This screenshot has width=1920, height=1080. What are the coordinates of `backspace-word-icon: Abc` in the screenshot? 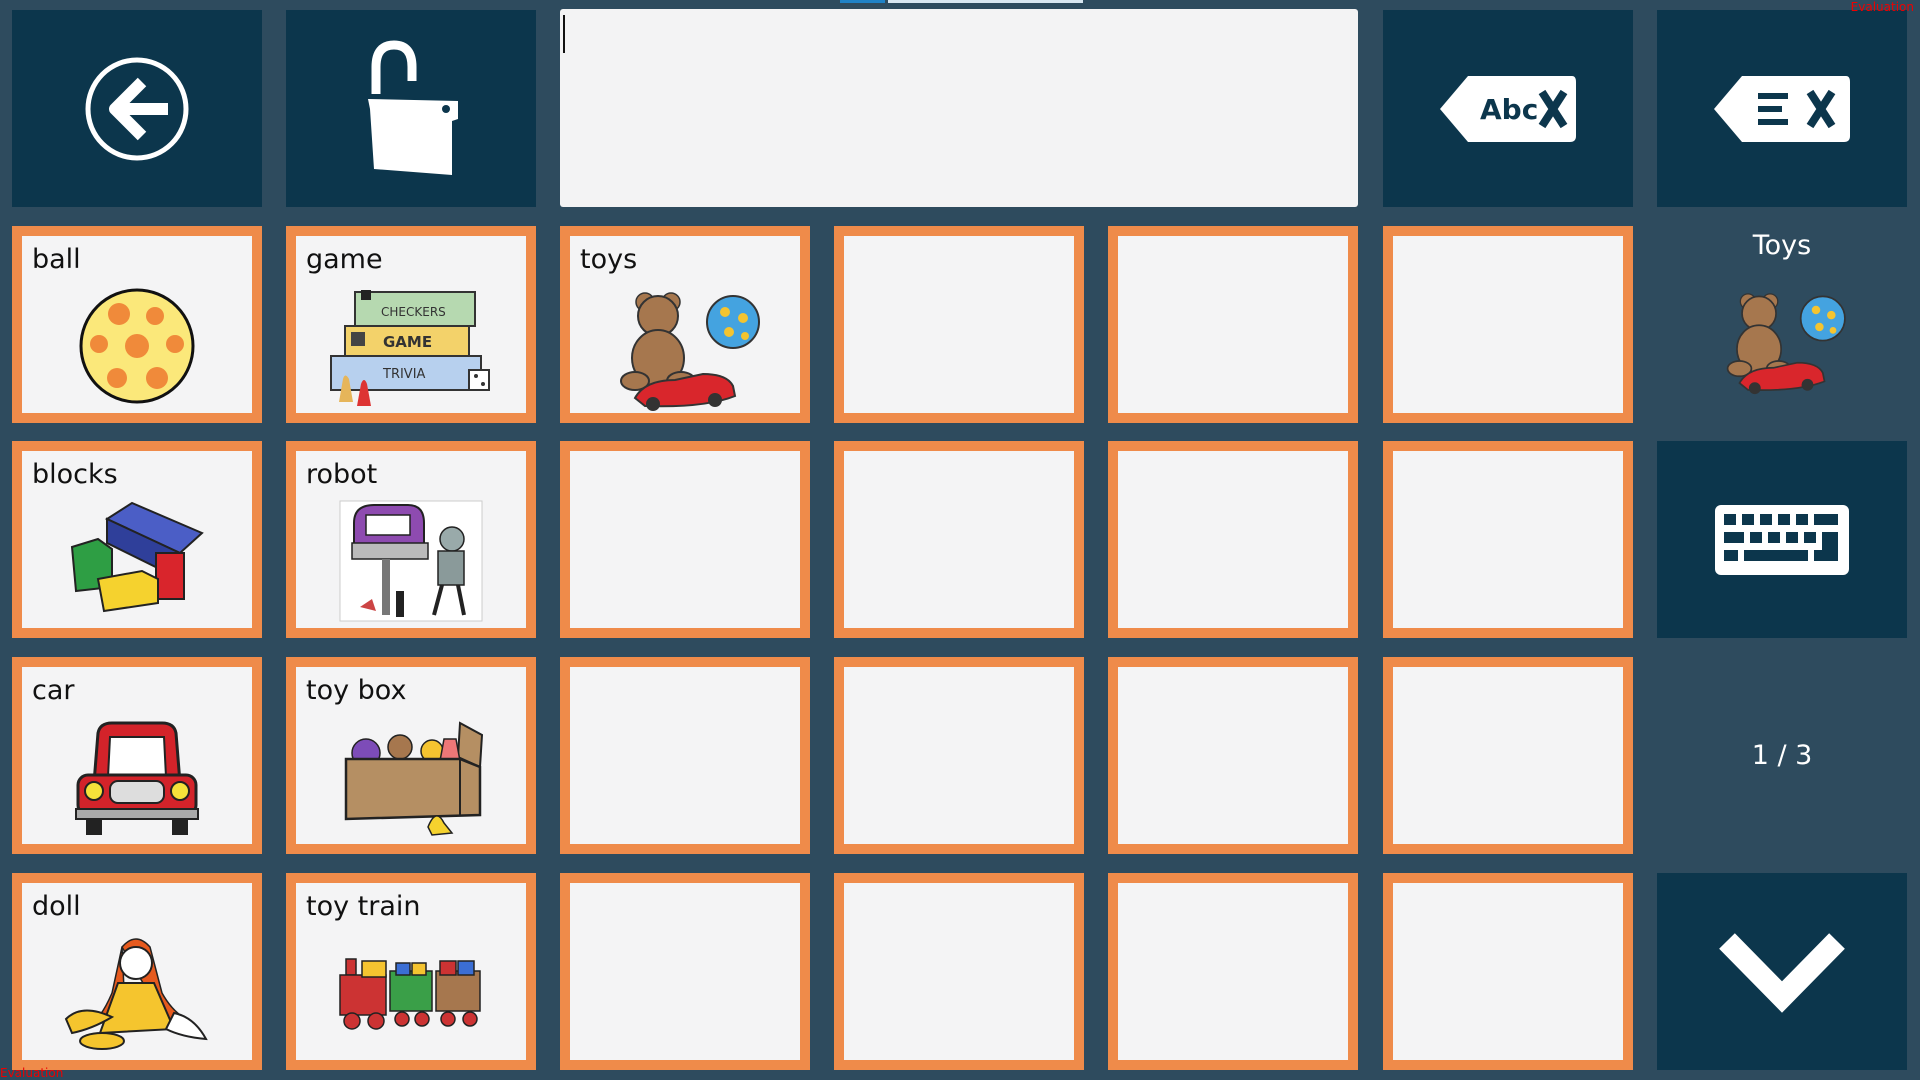 It's located at (1508, 108).